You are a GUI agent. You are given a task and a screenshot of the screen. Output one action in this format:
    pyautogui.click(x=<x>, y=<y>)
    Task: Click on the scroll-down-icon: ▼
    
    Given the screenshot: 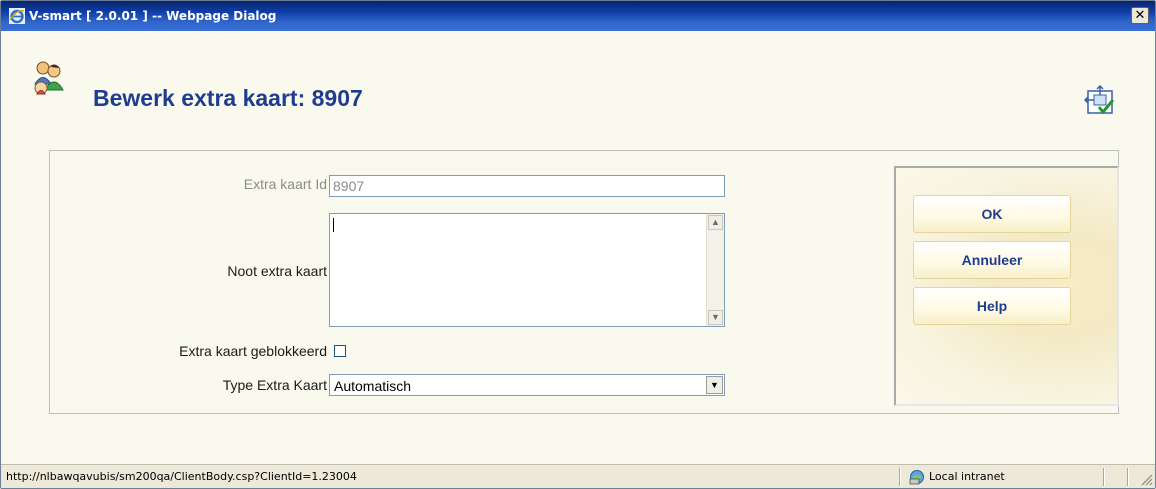 What is the action you would take?
    pyautogui.click(x=715, y=317)
    